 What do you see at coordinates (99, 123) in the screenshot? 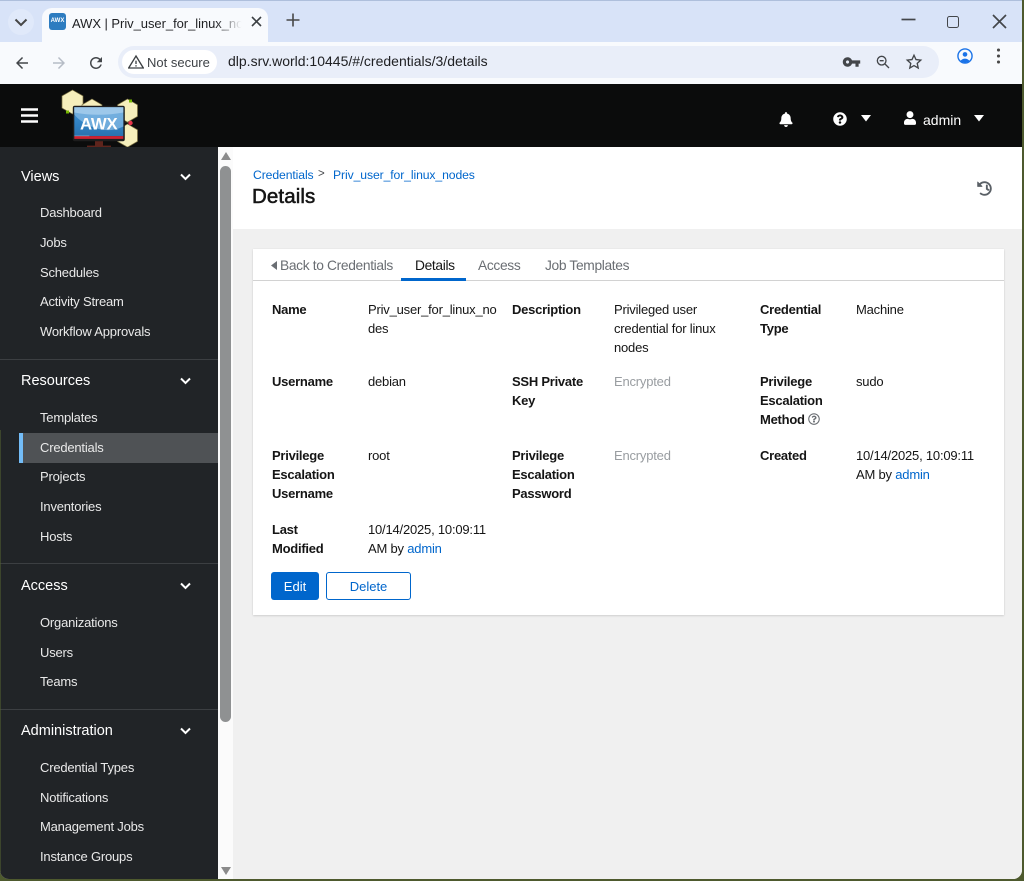
I see `svg-text: AWX` at bounding box center [99, 123].